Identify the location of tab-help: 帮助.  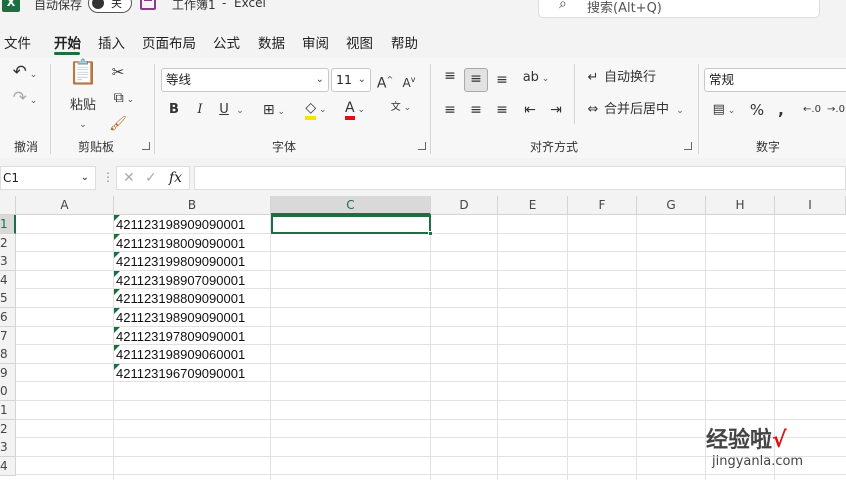
(404, 42).